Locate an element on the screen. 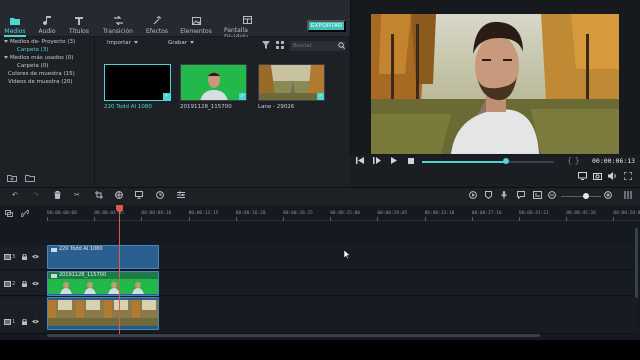  play-icon is located at coordinates (394, 161).